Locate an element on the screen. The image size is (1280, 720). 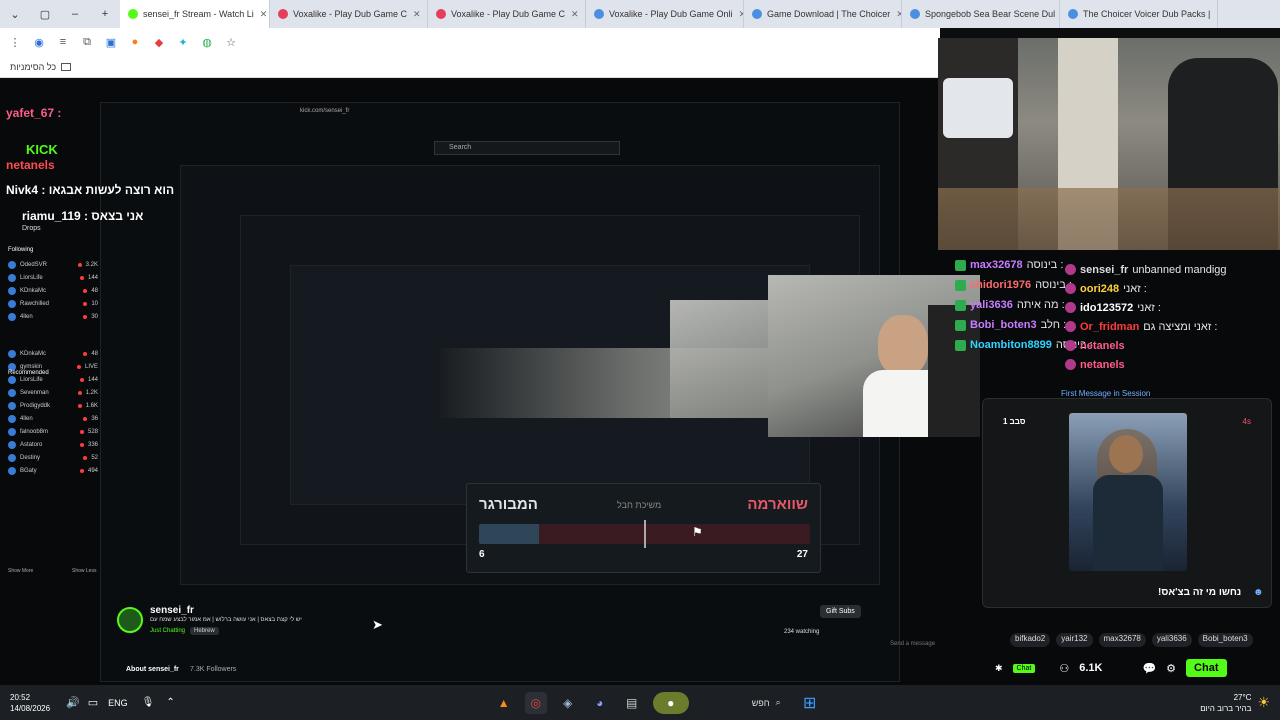
file-explorer-icon: ▤ is located at coordinates (632, 703).